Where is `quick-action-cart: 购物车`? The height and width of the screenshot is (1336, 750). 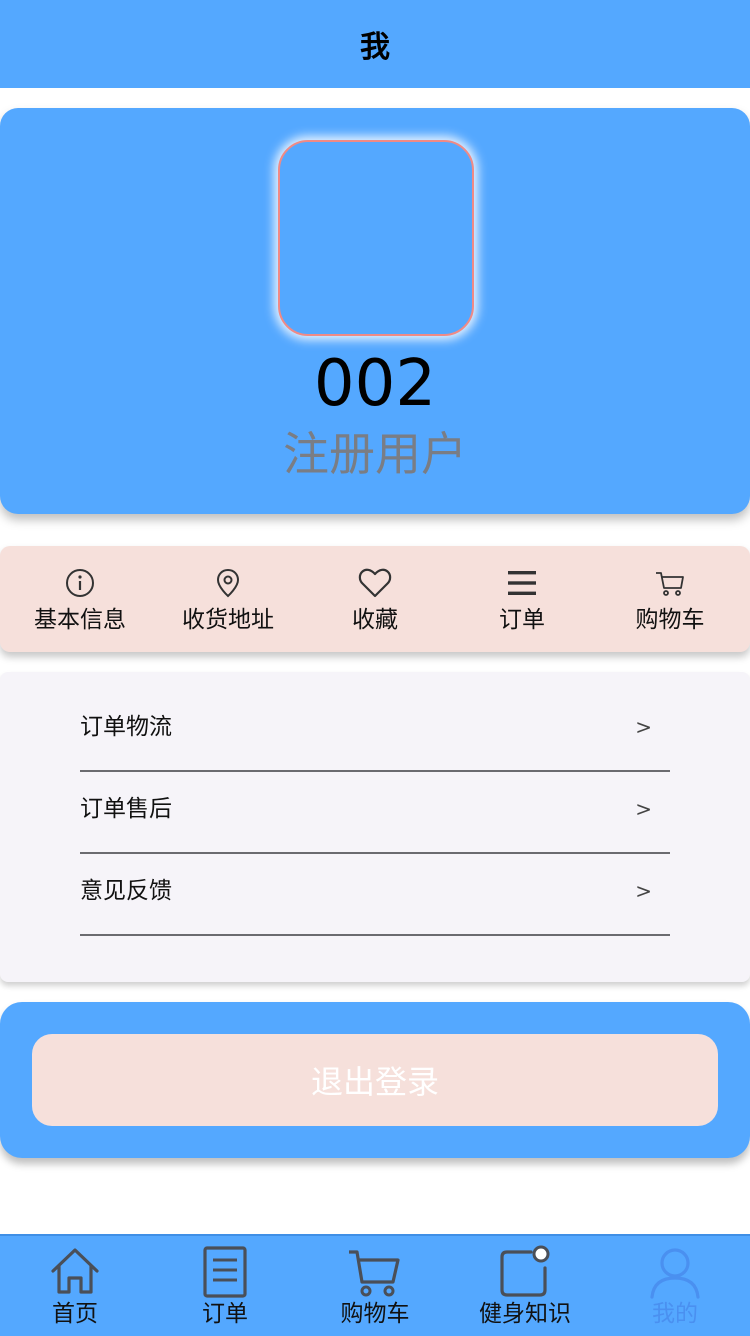 quick-action-cart: 购物车 is located at coordinates (670, 599).